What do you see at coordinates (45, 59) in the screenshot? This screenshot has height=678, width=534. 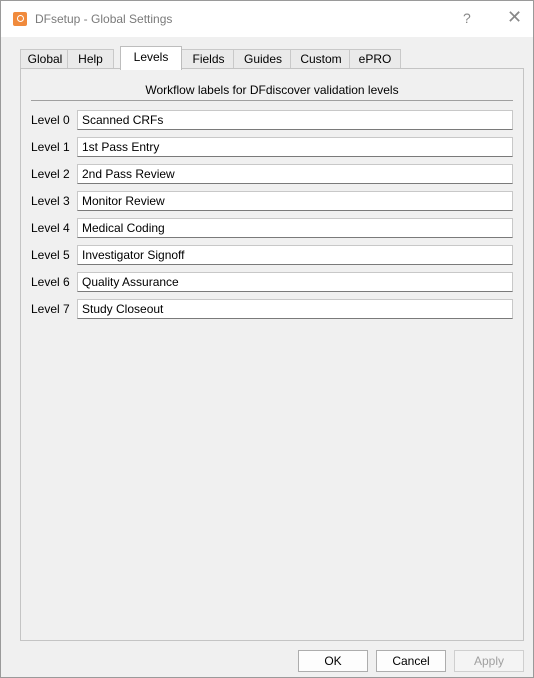 I see `tab-global: Global` at bounding box center [45, 59].